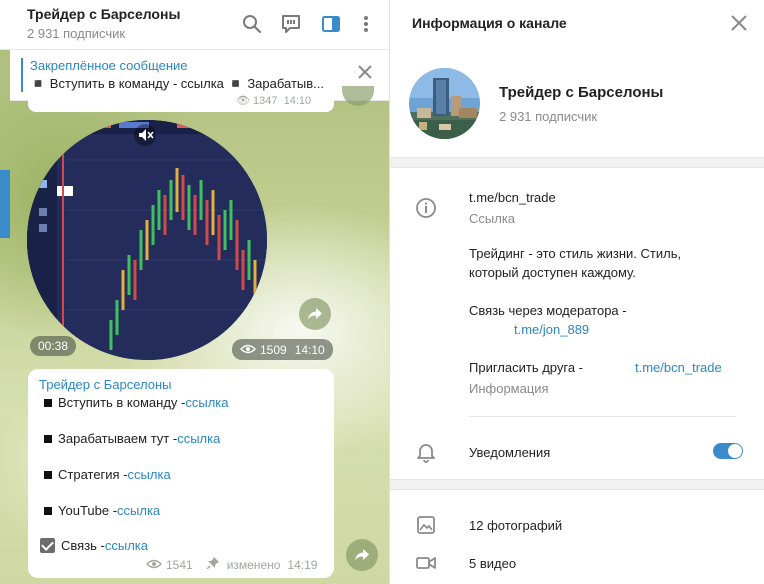 This screenshot has width=764, height=584. What do you see at coordinates (179, 564) in the screenshot?
I see `view-count: 1541` at bounding box center [179, 564].